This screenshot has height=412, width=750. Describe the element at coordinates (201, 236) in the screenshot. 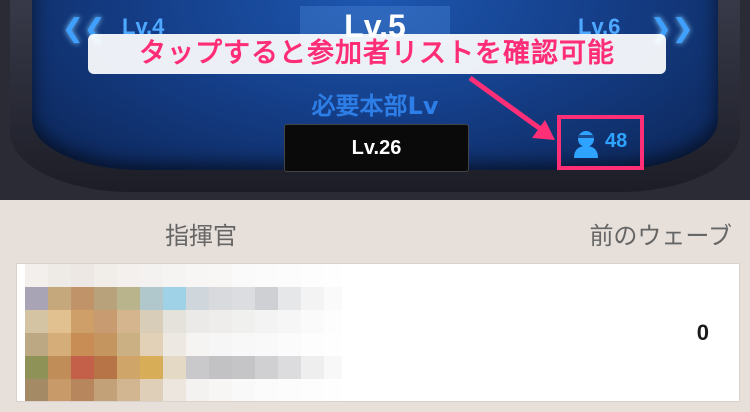

I see `column-header-commander: 指揮官` at that location.